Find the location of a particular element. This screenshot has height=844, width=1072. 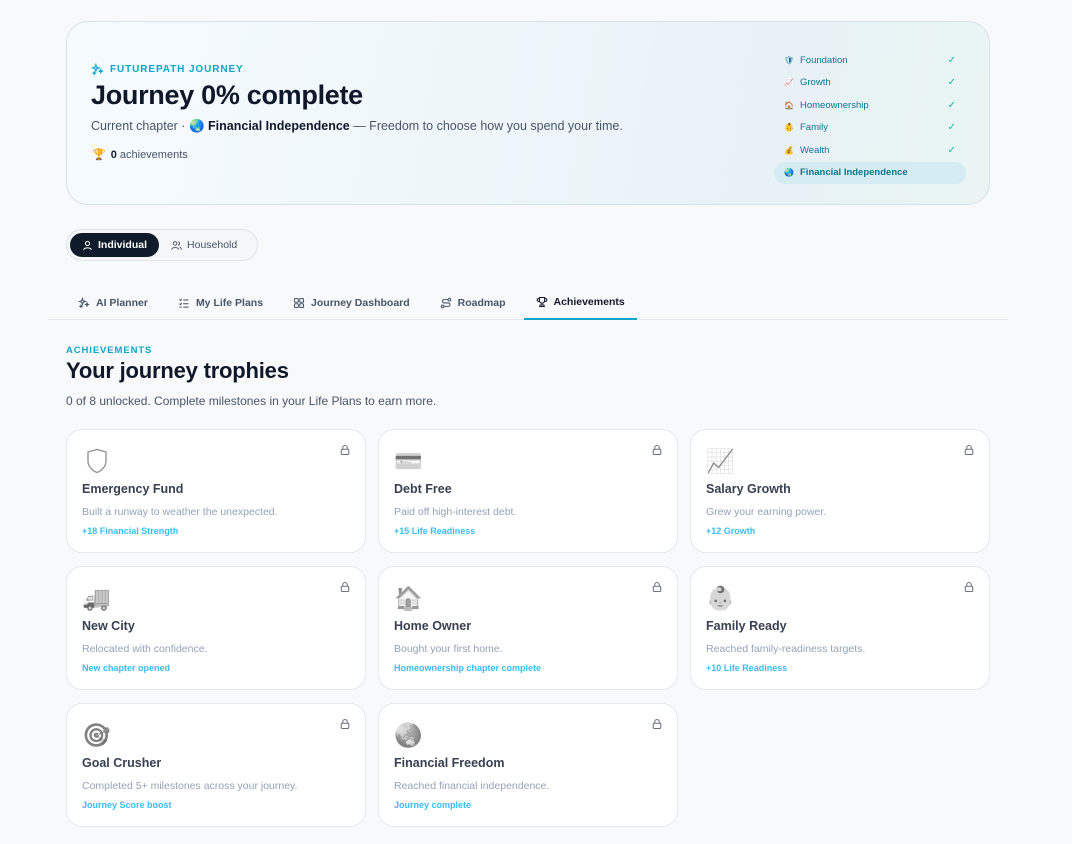

tab-achievements: Achievements is located at coordinates (580, 303).